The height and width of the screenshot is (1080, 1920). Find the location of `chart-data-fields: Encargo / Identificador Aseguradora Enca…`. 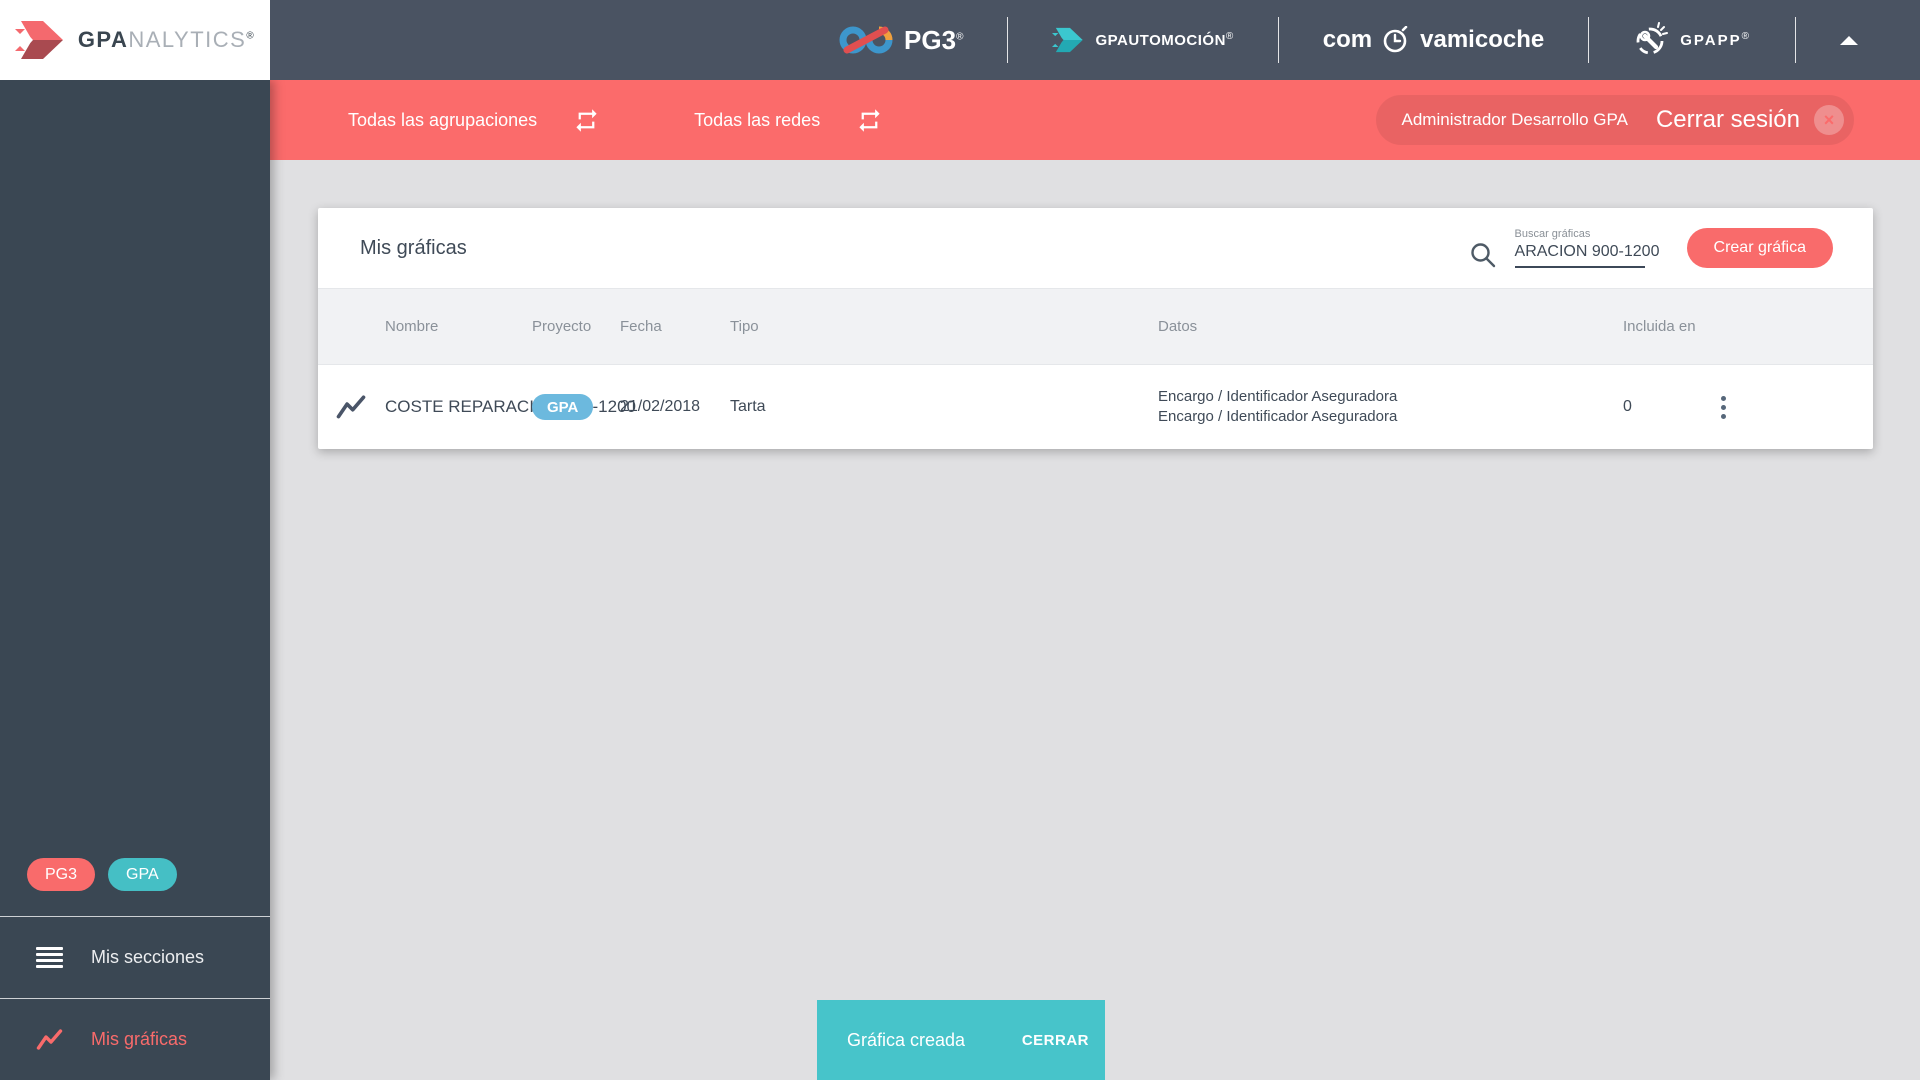

chart-data-fields: Encargo / Identificador Aseguradora Enca… is located at coordinates (1278, 406).